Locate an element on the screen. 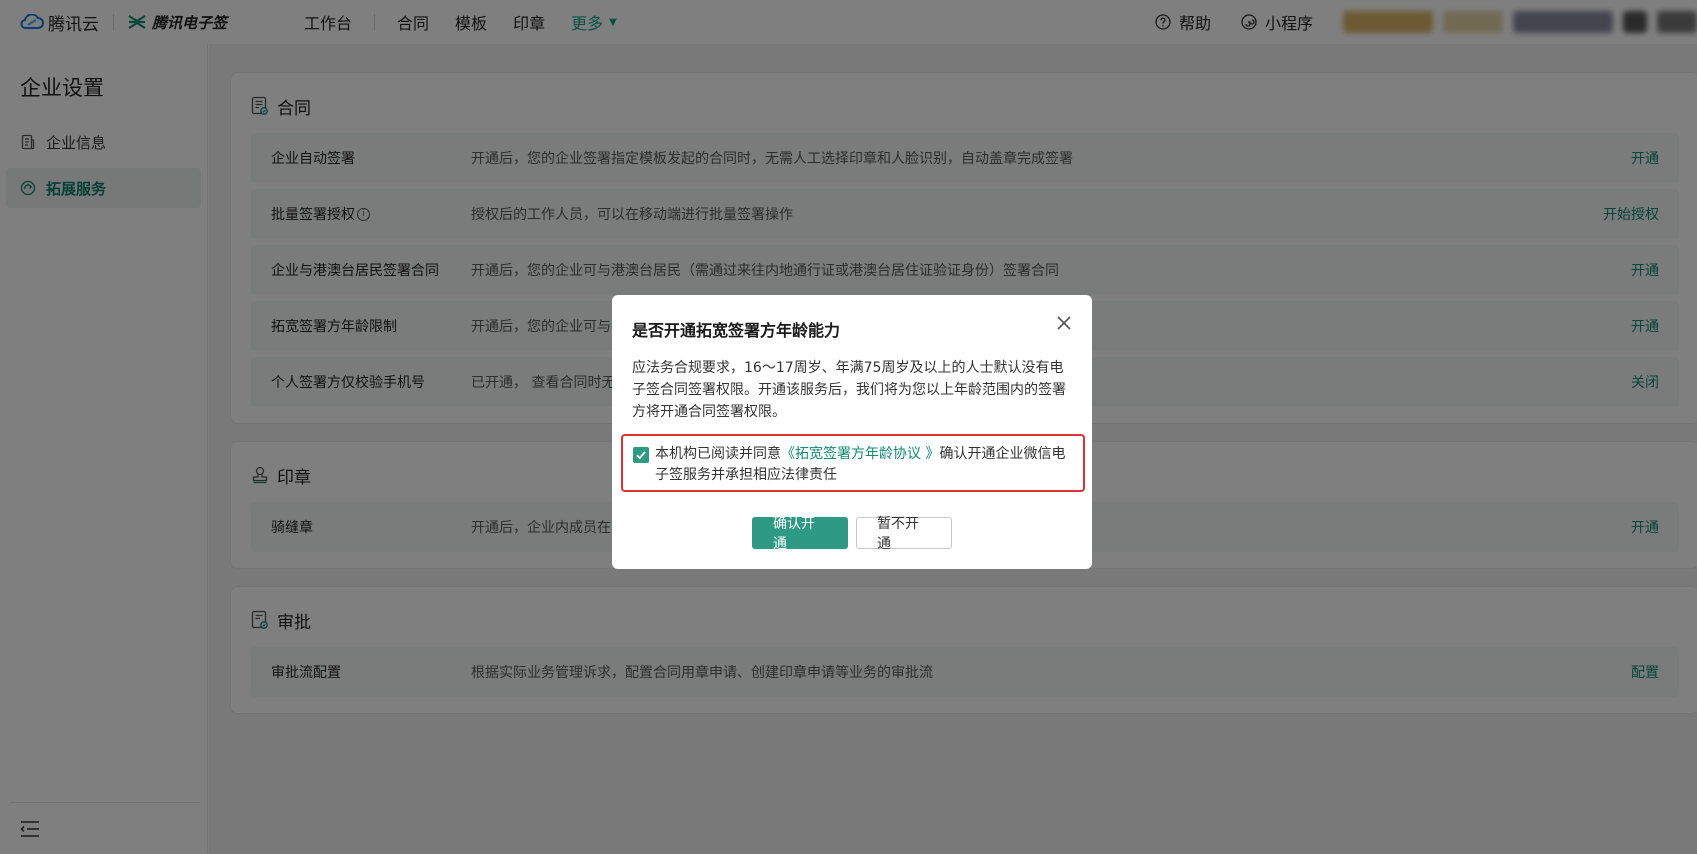 This screenshot has width=1697, height=854. agreement-checkbox is located at coordinates (641, 455).